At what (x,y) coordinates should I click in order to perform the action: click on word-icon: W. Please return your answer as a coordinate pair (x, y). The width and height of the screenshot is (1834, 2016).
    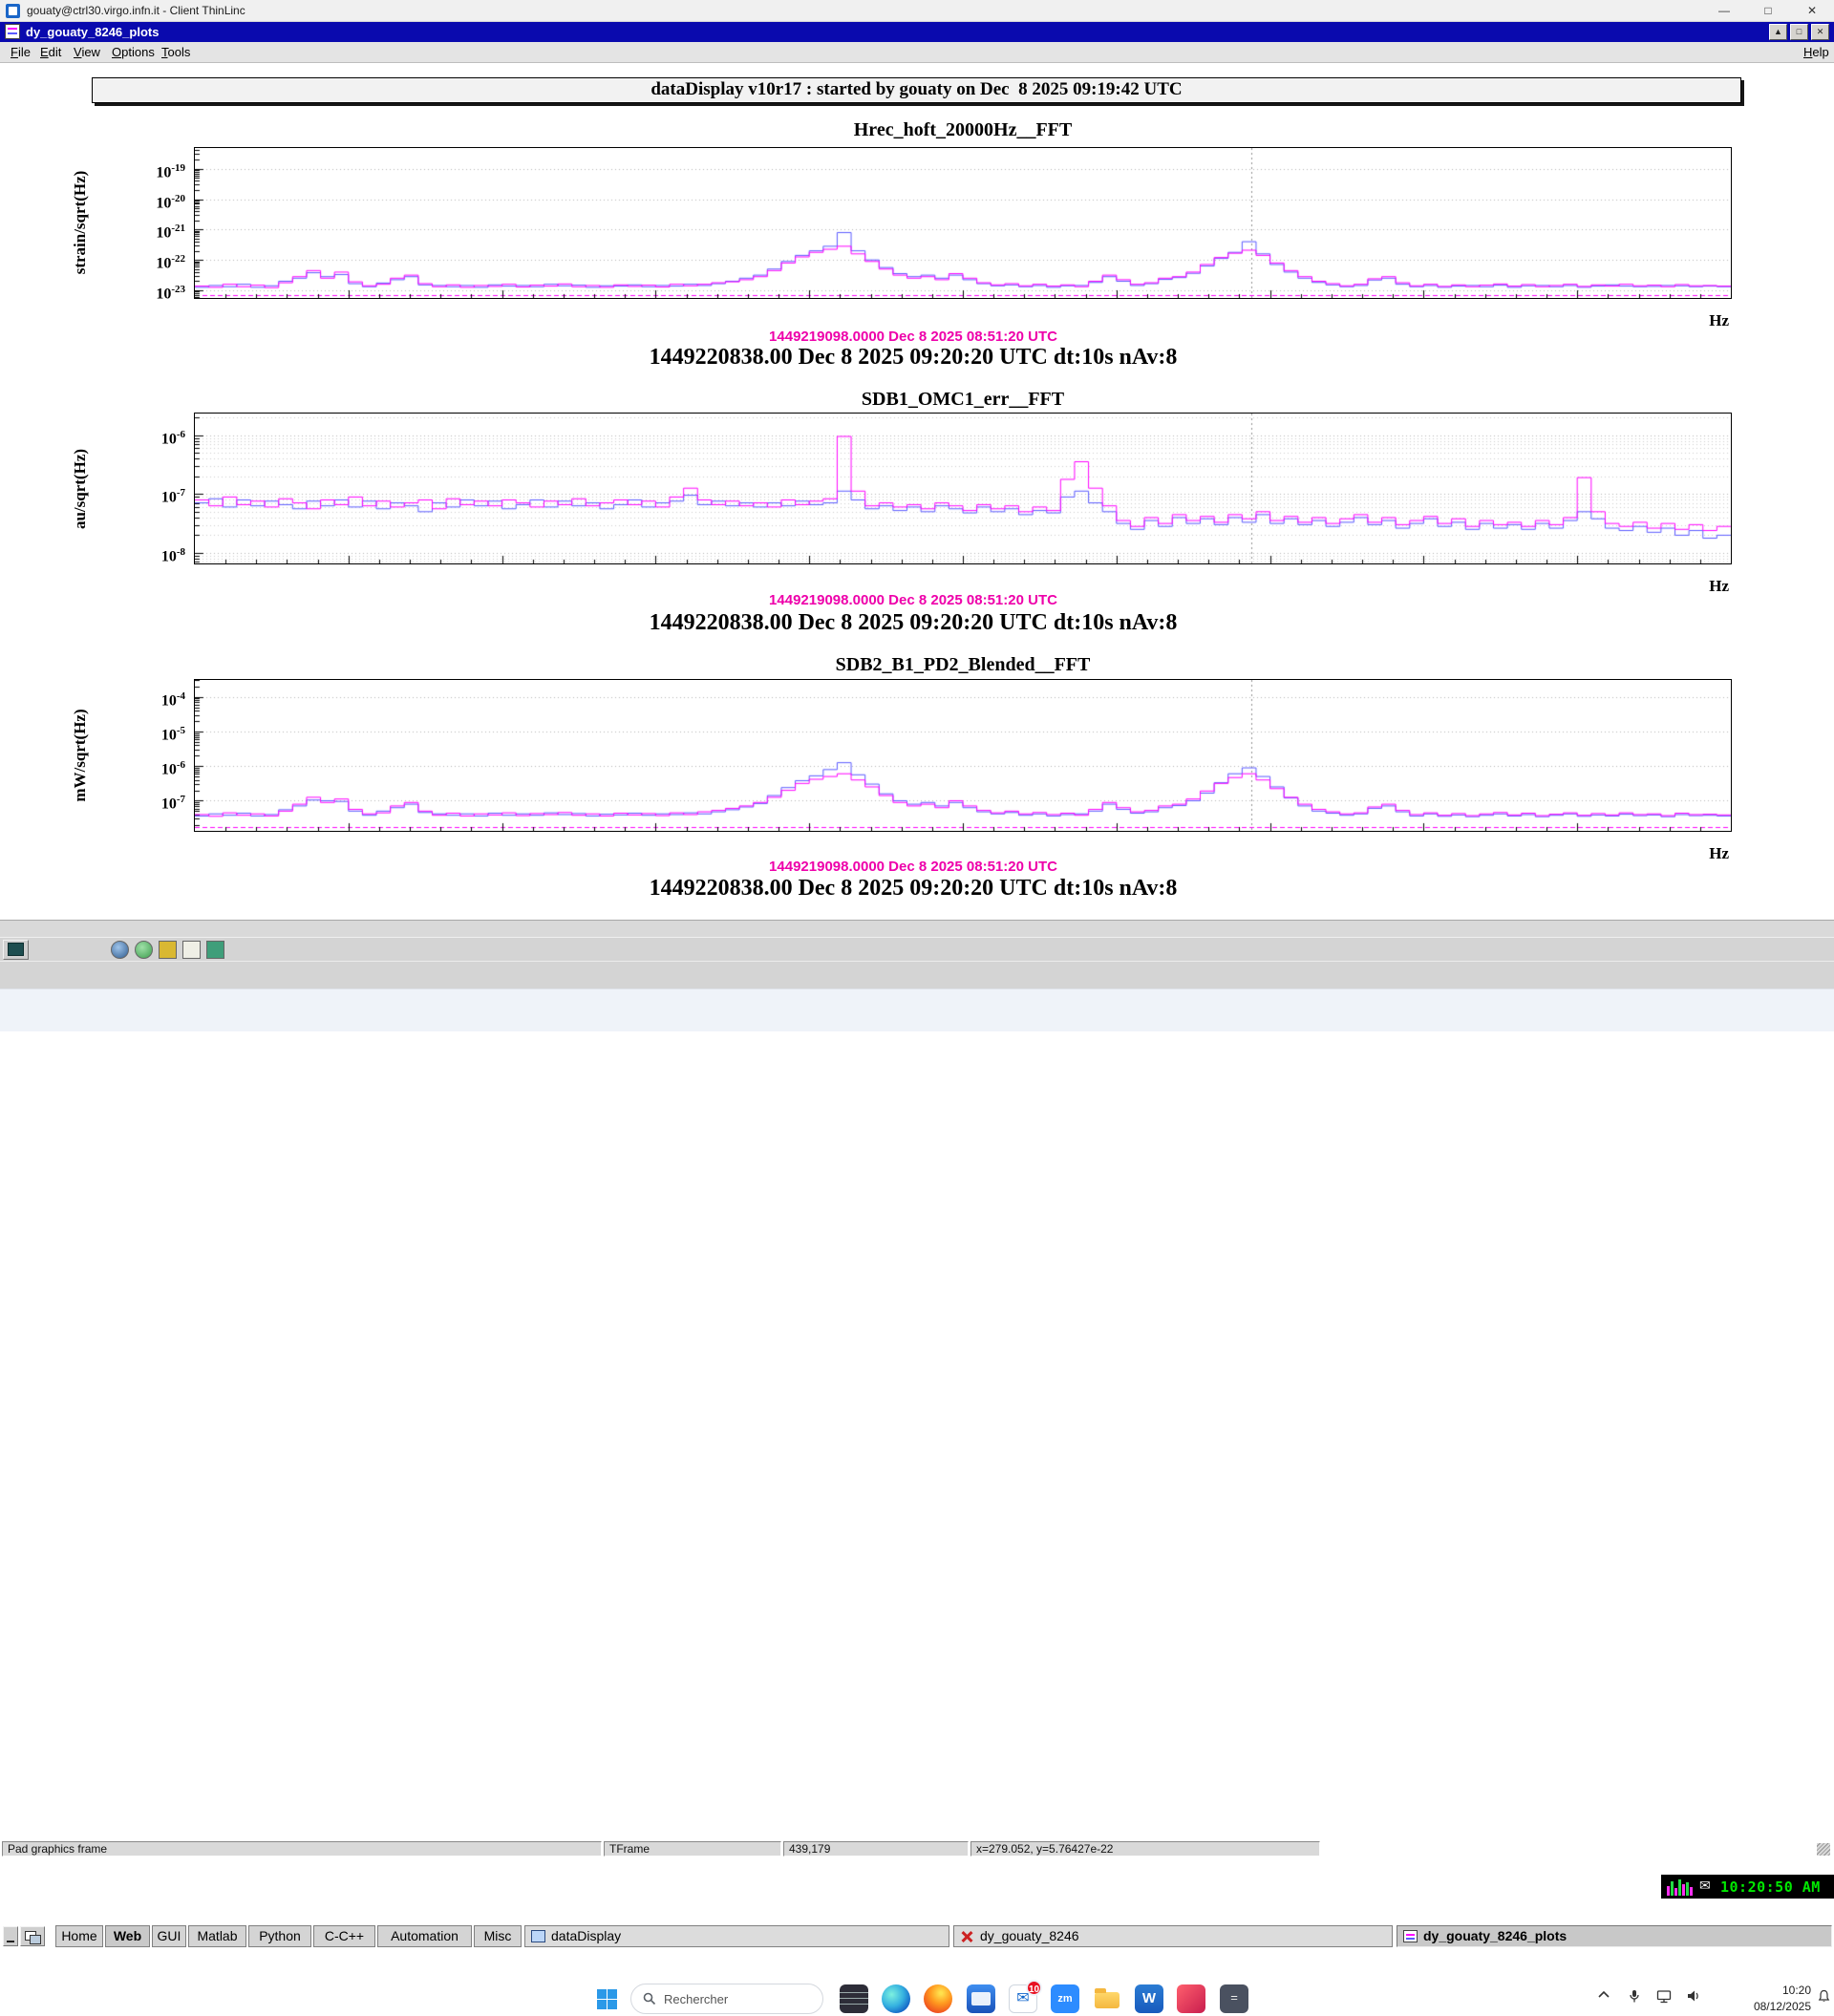
    Looking at the image, I should click on (1149, 1998).